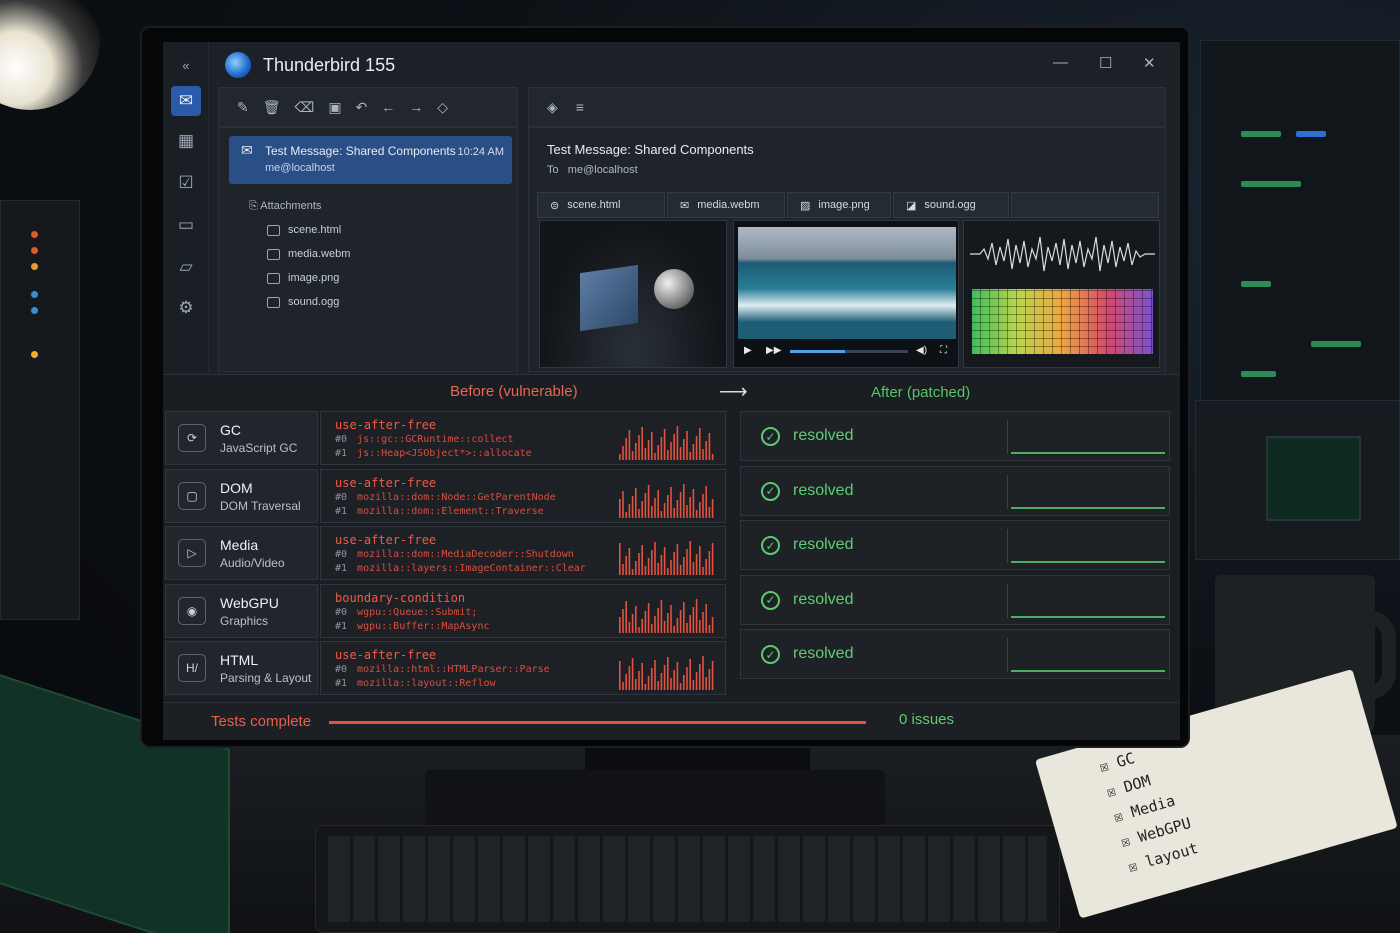 The height and width of the screenshot is (933, 1400). What do you see at coordinates (416, 107) in the screenshot?
I see `forward-icon: →` at bounding box center [416, 107].